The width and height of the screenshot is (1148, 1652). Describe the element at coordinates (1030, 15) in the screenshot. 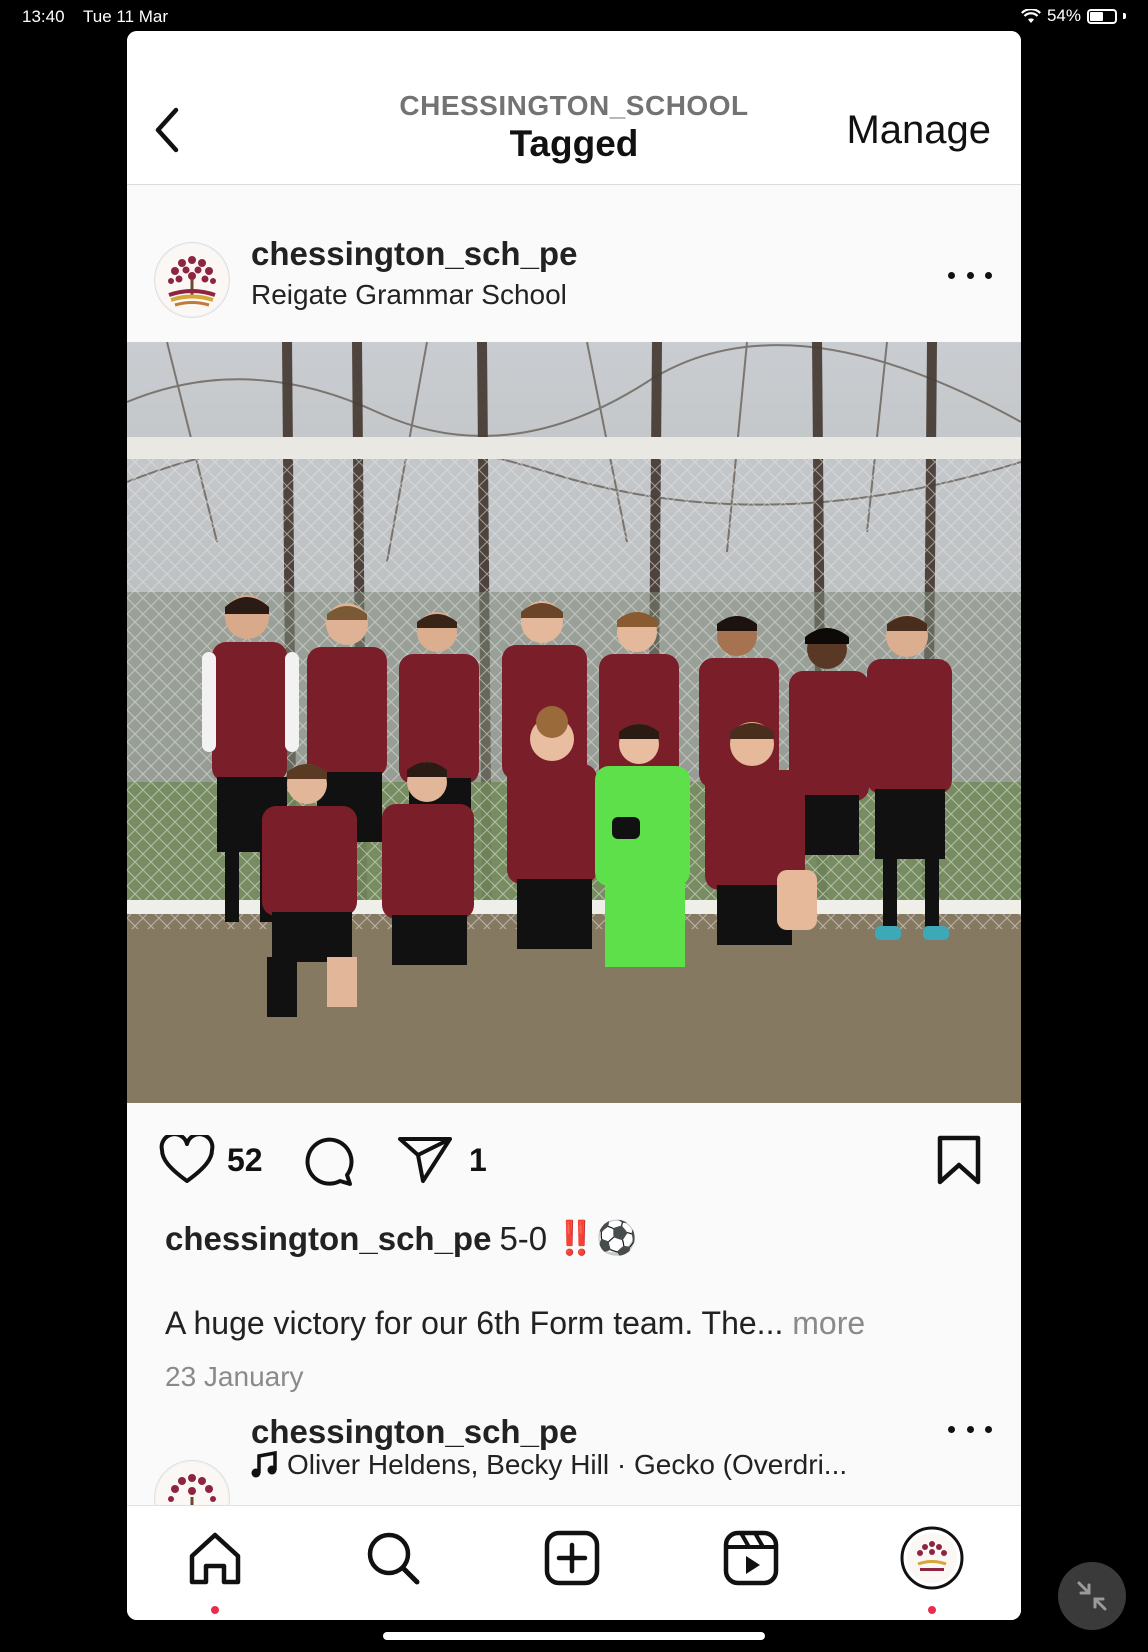

I see `wifi-icon` at that location.